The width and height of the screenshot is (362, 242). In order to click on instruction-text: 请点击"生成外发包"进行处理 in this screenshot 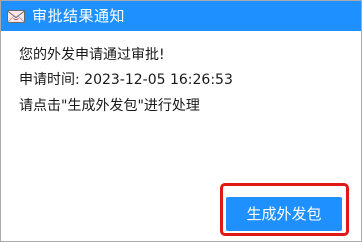, I will do `click(109, 106)`.